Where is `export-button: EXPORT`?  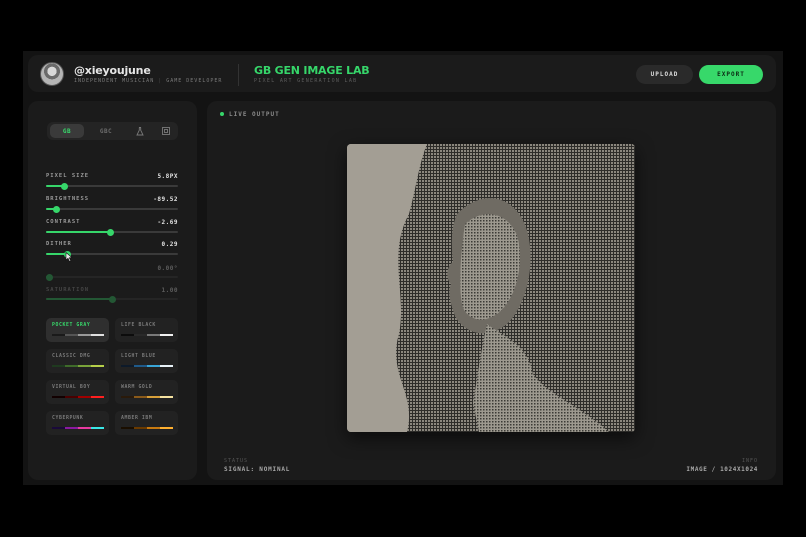
export-button: EXPORT is located at coordinates (731, 74).